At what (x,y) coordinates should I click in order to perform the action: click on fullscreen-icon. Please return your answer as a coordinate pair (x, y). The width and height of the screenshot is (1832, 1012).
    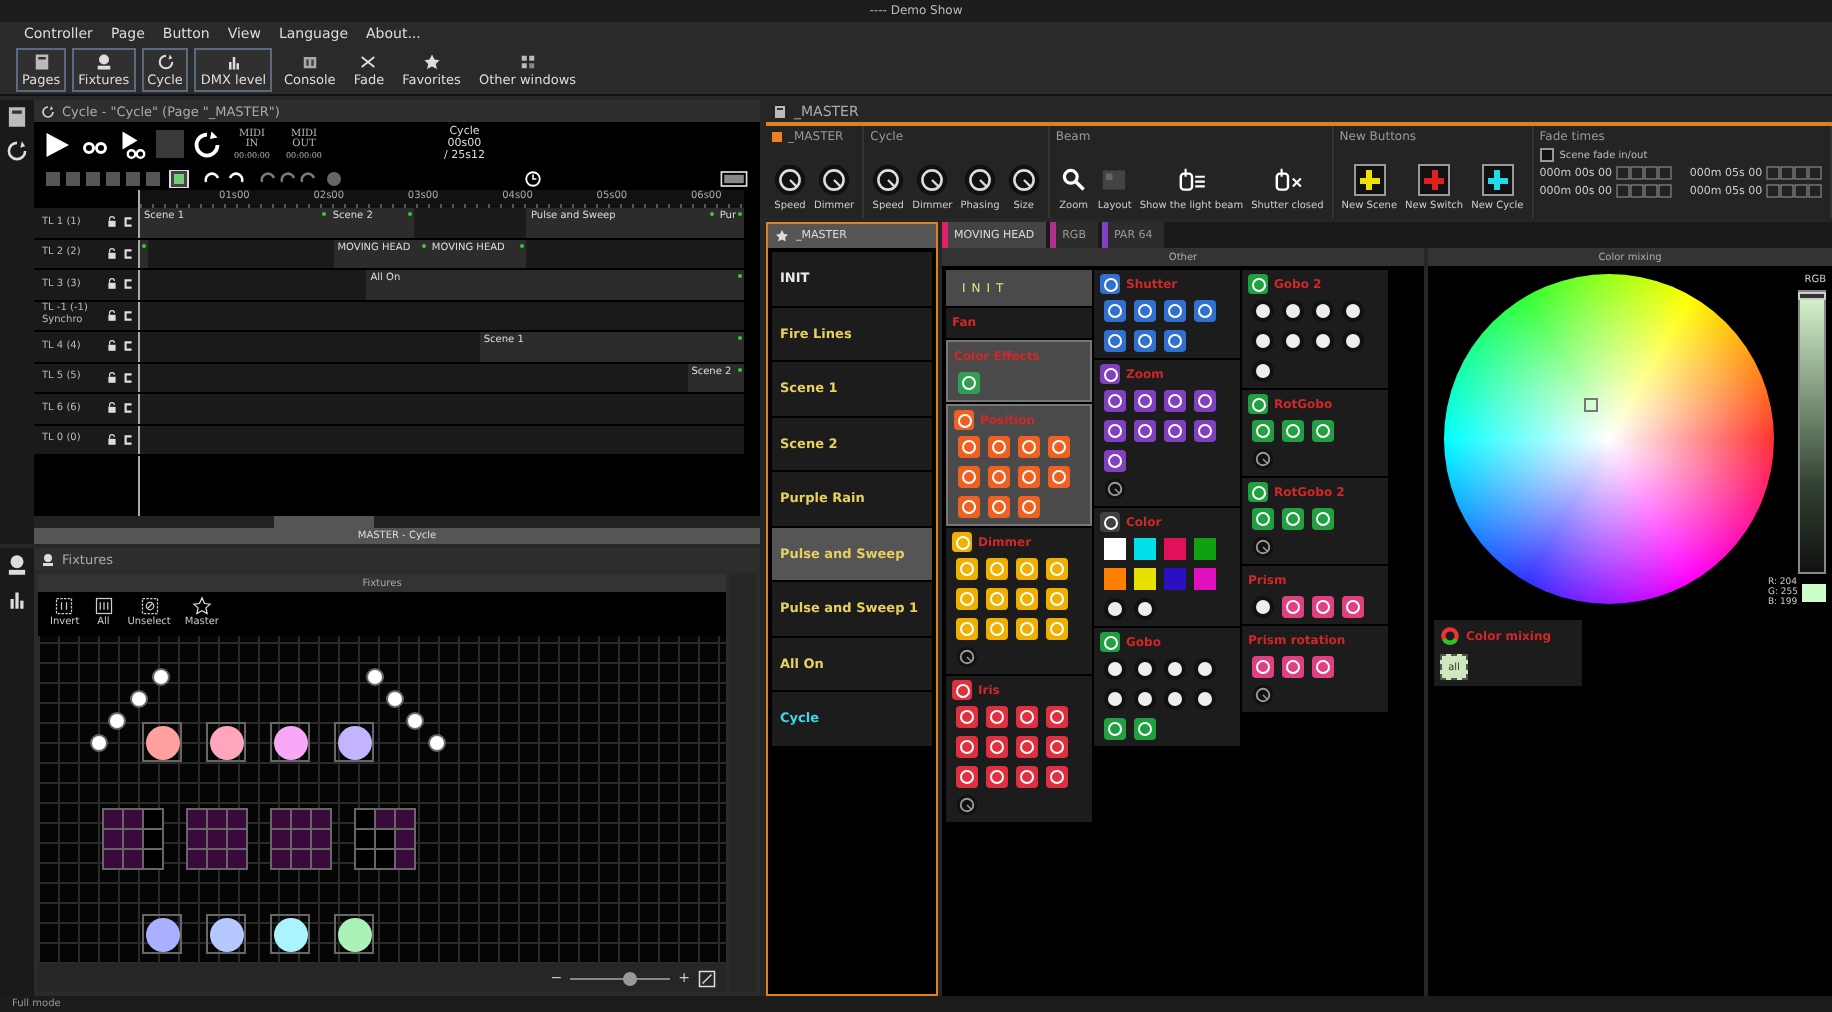
    Looking at the image, I should click on (734, 178).